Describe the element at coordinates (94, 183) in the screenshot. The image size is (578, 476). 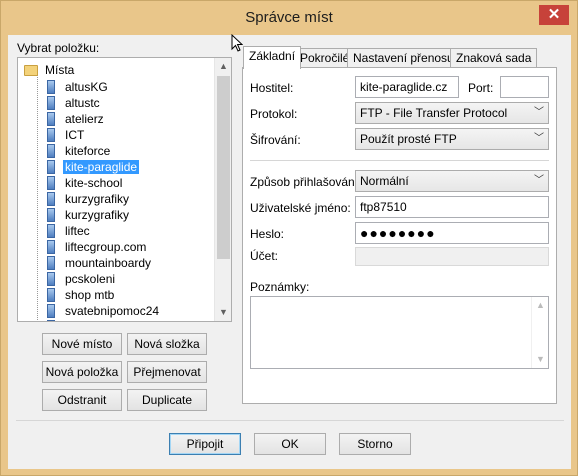
I see `tree-item-label: kite-school` at that location.